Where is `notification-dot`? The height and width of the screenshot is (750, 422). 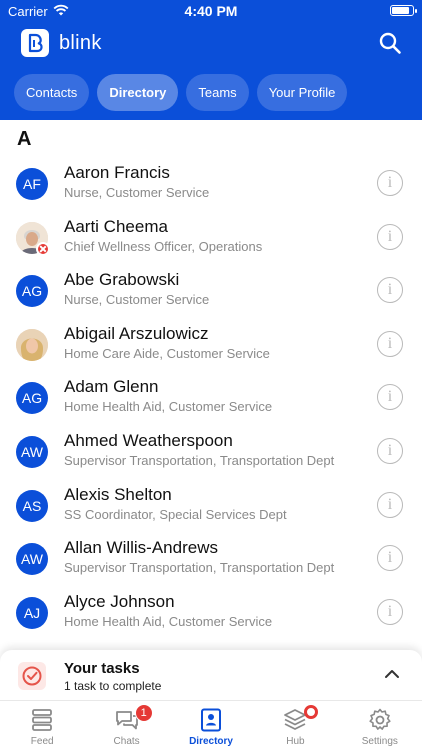 notification-dot is located at coordinates (311, 712).